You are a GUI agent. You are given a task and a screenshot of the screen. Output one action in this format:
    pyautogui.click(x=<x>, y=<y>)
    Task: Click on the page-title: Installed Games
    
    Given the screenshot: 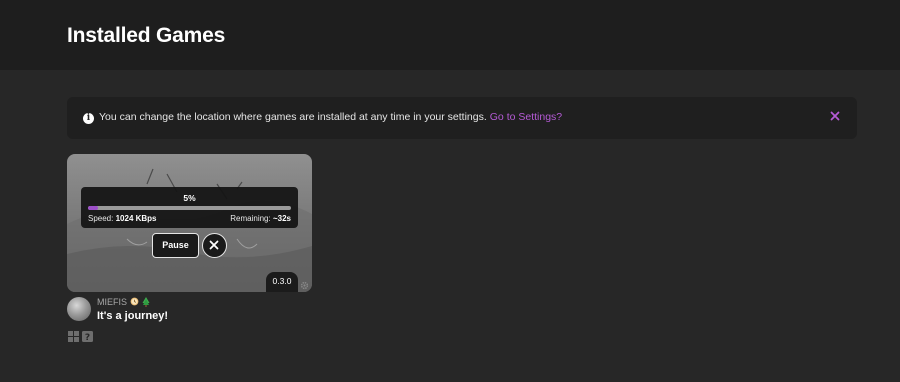 What is the action you would take?
    pyautogui.click(x=146, y=35)
    